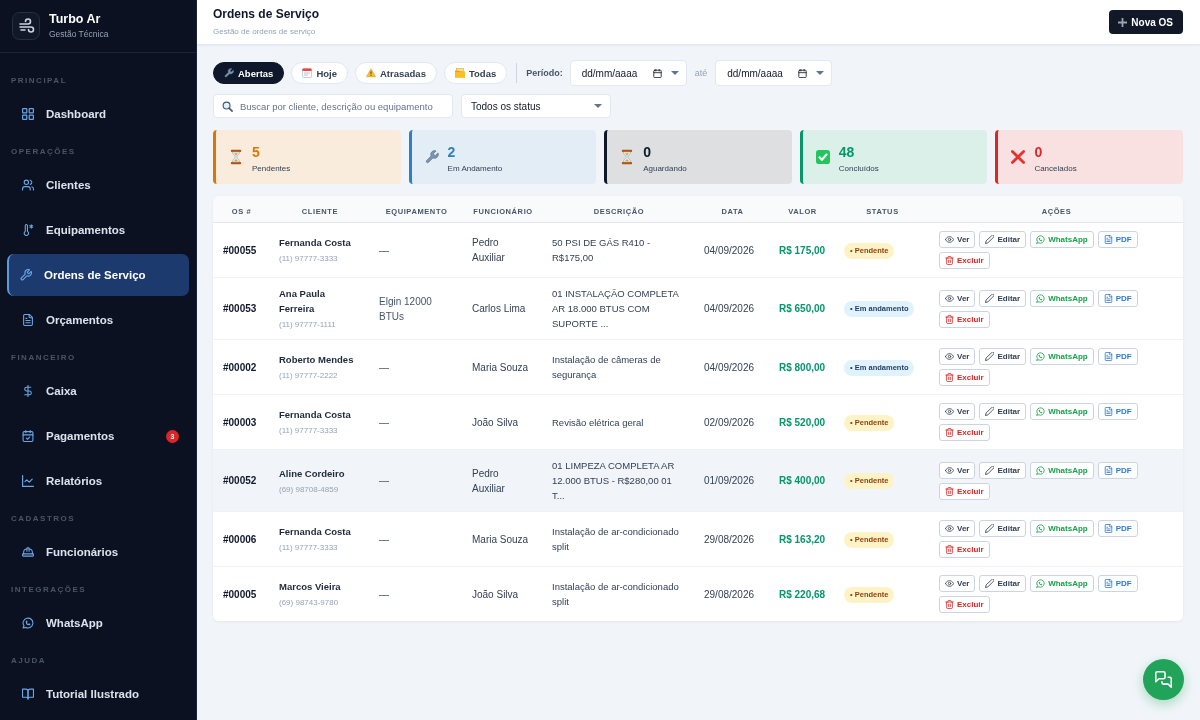  I want to click on client-name: Roberto Mendes, so click(317, 360).